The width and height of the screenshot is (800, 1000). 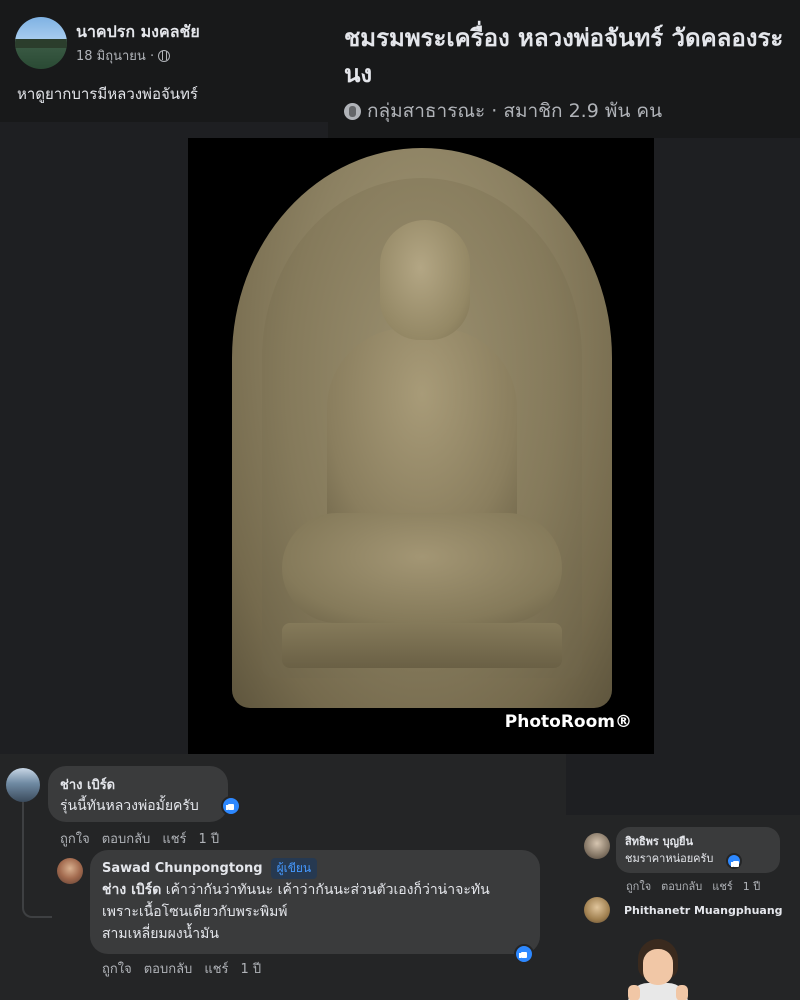 I want to click on monk-figure-head, so click(x=425, y=280).